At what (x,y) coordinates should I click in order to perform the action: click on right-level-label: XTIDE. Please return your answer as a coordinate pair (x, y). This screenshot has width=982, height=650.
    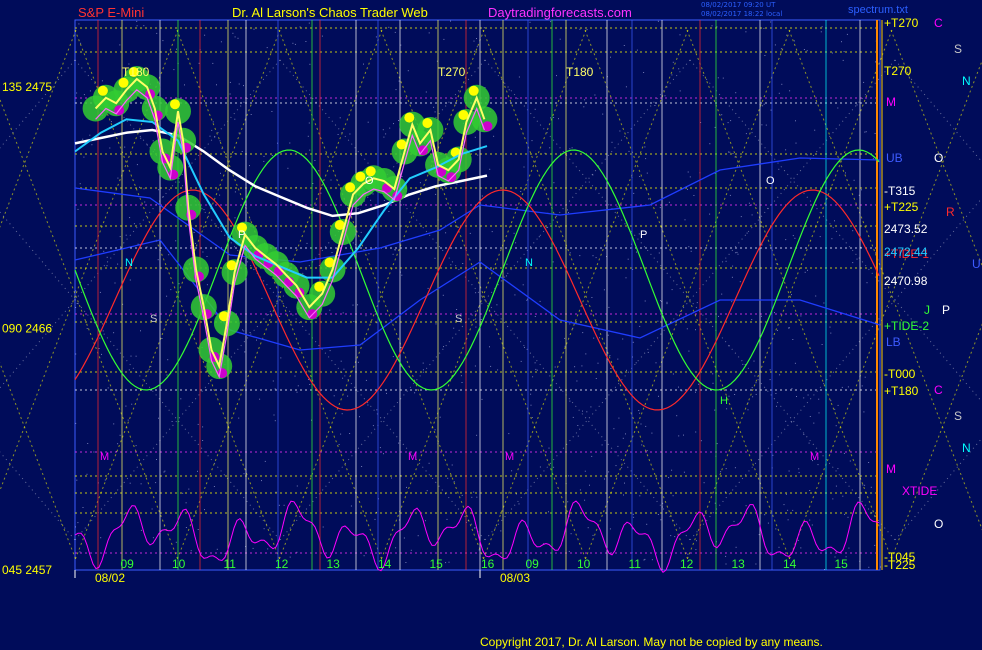
    Looking at the image, I should click on (919, 491).